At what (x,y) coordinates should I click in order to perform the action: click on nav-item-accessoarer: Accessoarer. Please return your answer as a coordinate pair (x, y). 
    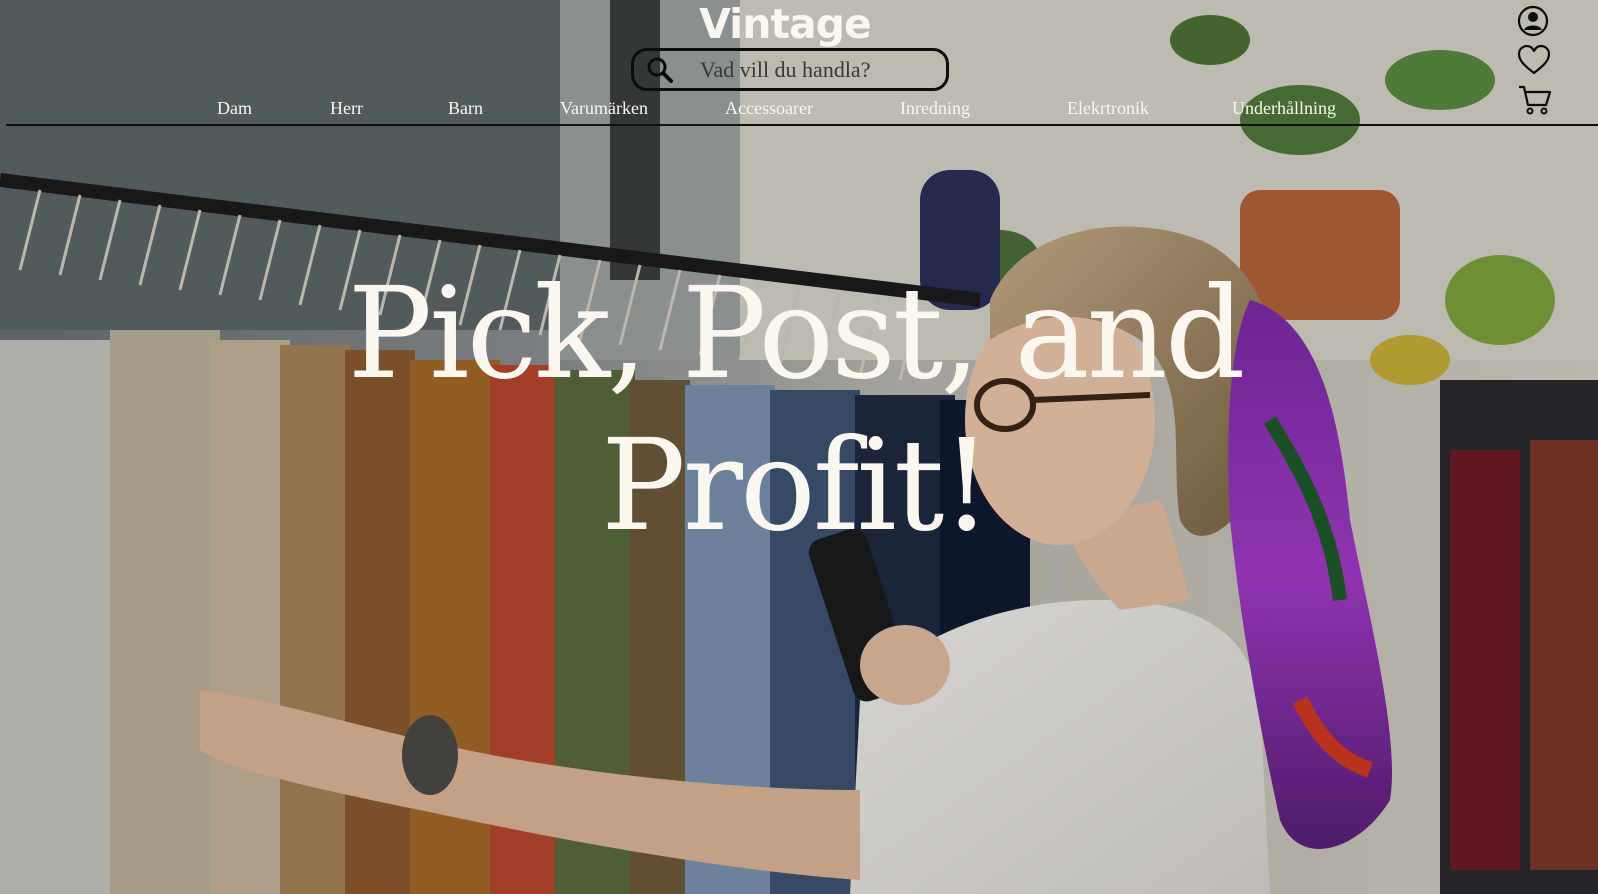
    Looking at the image, I should click on (769, 108).